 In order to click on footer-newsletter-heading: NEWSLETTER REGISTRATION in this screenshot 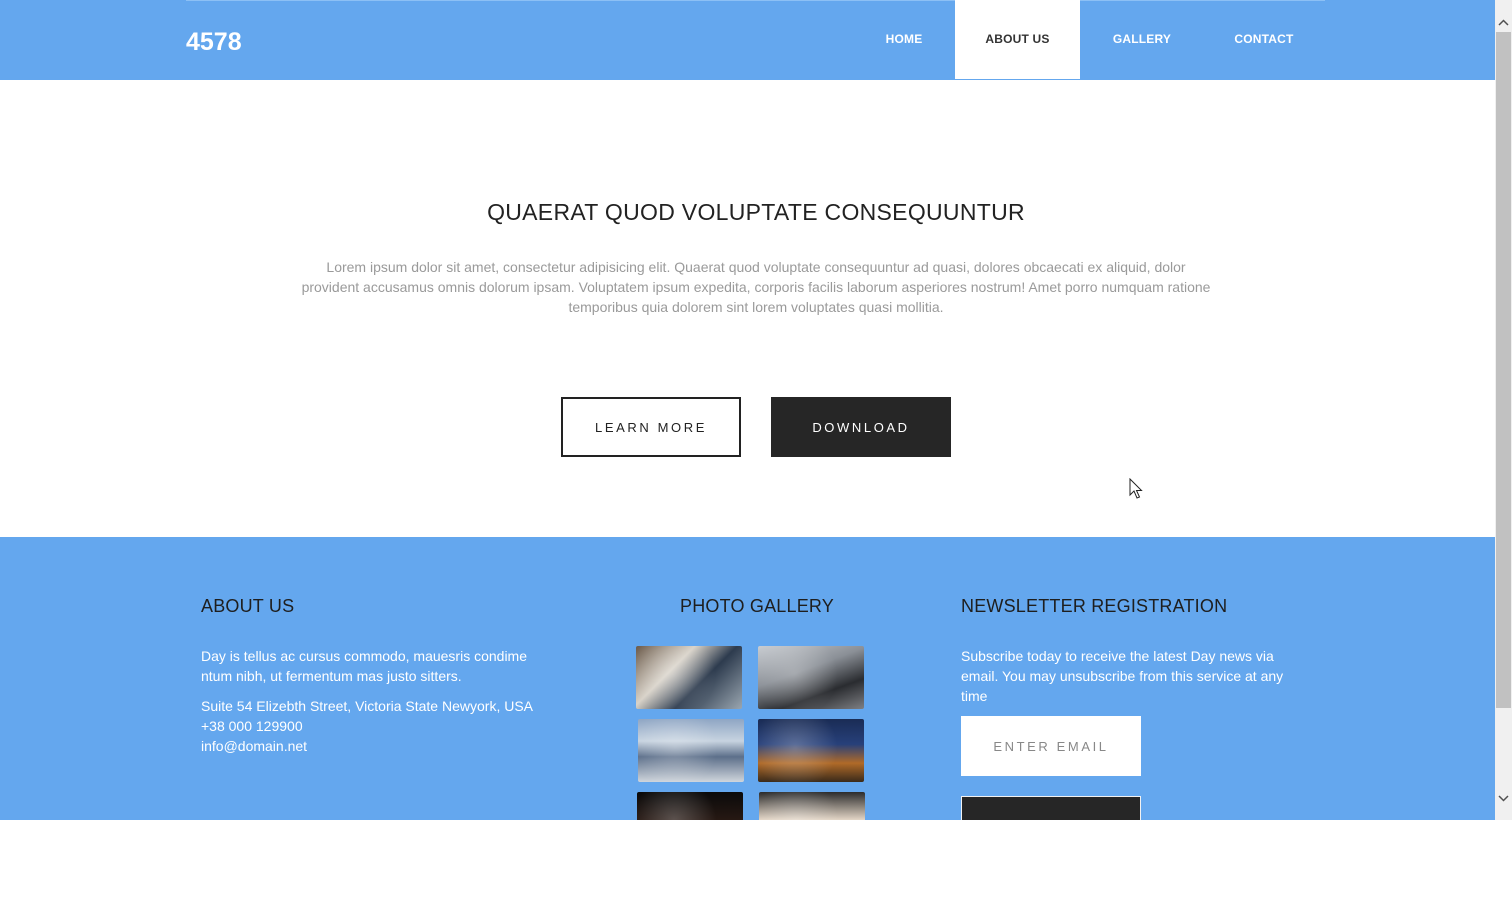, I will do `click(1094, 606)`.